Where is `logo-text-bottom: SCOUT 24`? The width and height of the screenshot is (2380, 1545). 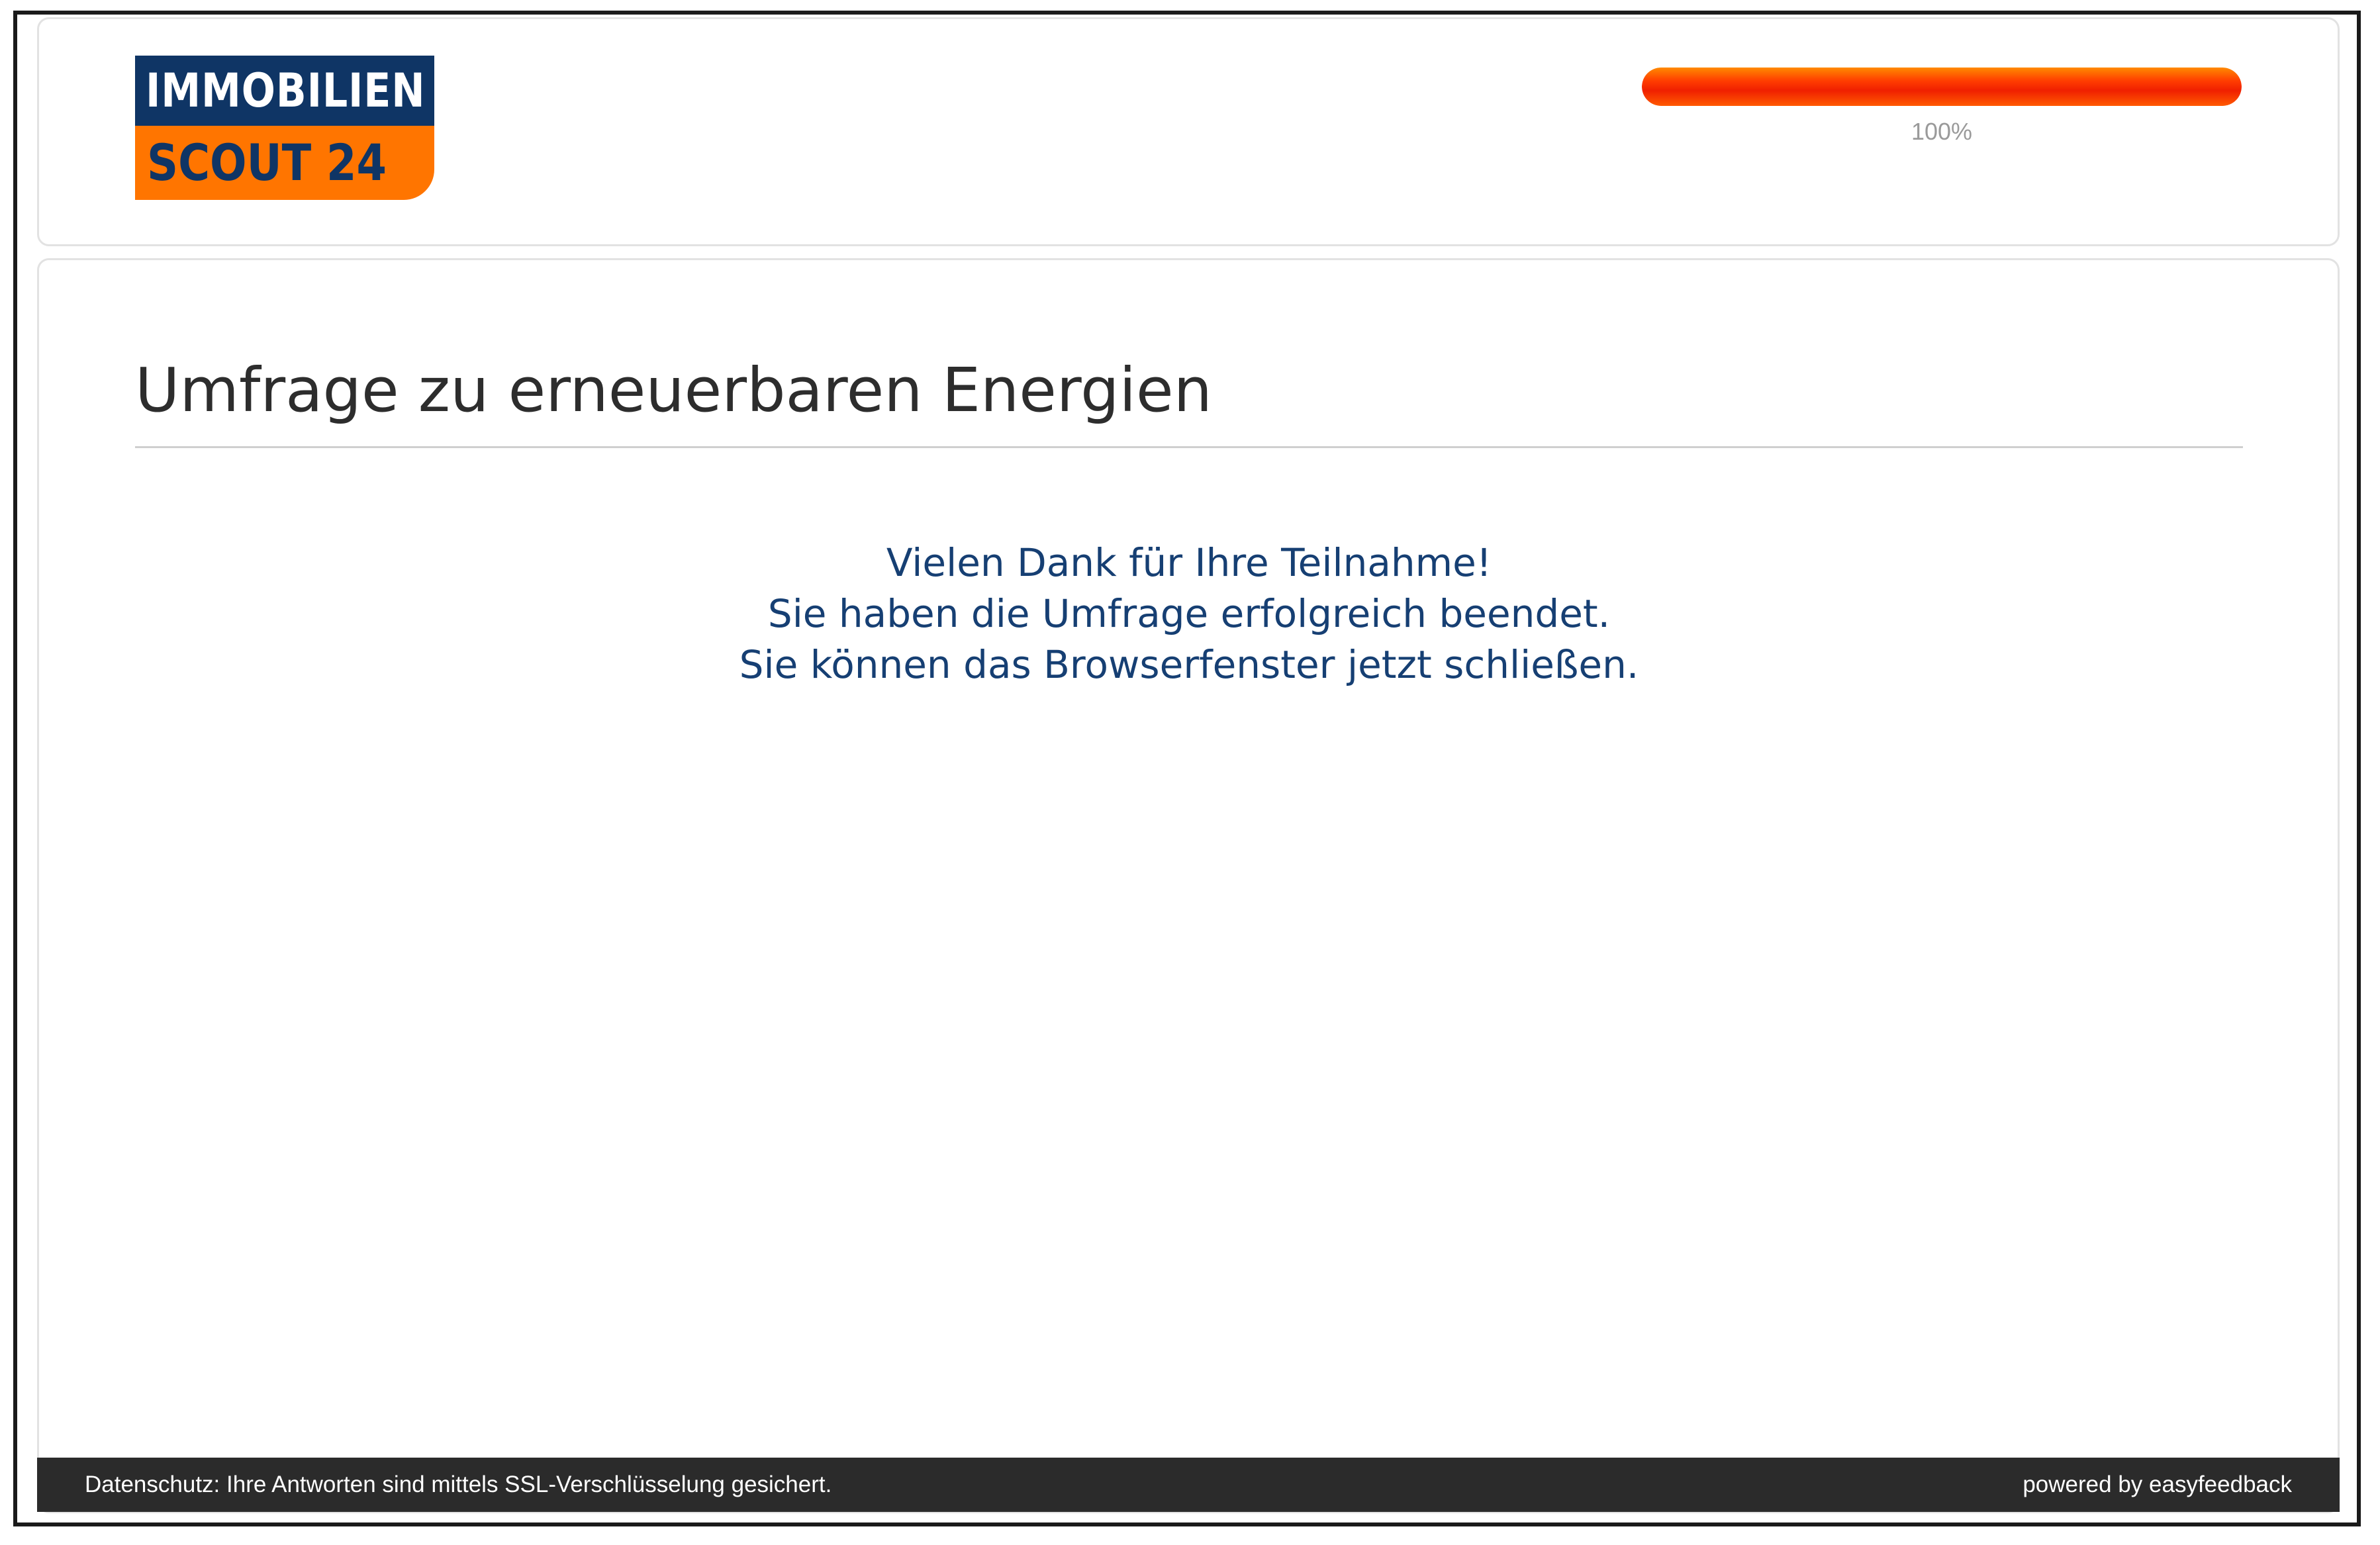
logo-text-bottom: SCOUT 24 is located at coordinates (284, 163).